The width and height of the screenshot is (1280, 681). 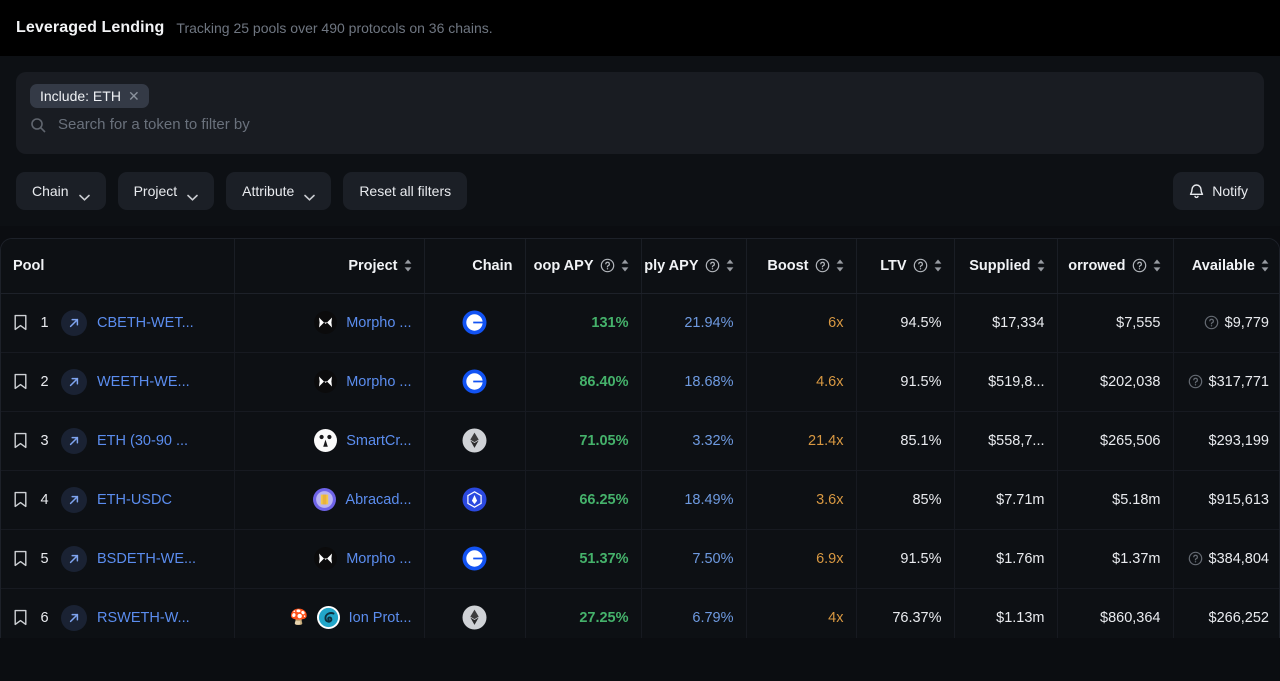 I want to click on cell-chain, so click(x=475, y=382).